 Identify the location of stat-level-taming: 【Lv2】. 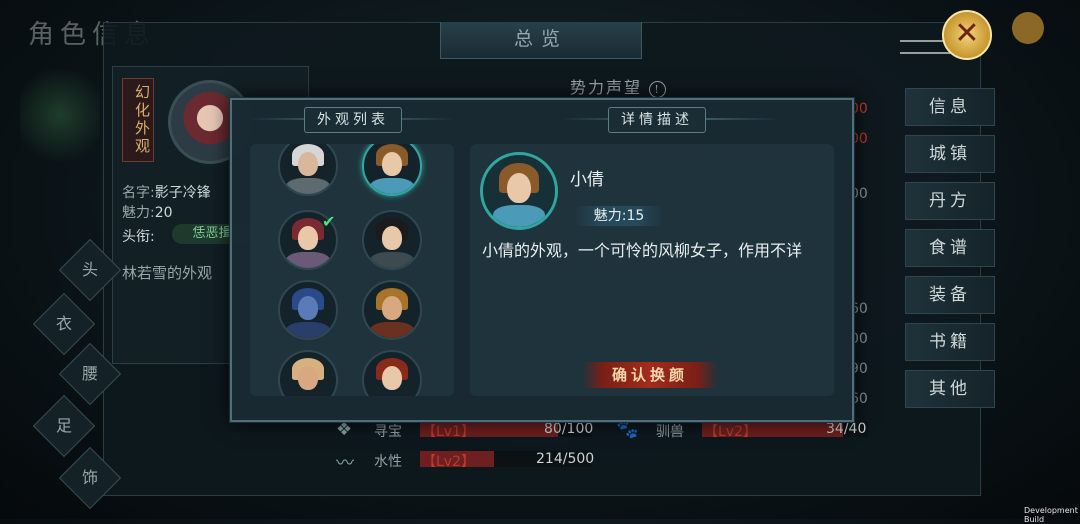
(730, 432).